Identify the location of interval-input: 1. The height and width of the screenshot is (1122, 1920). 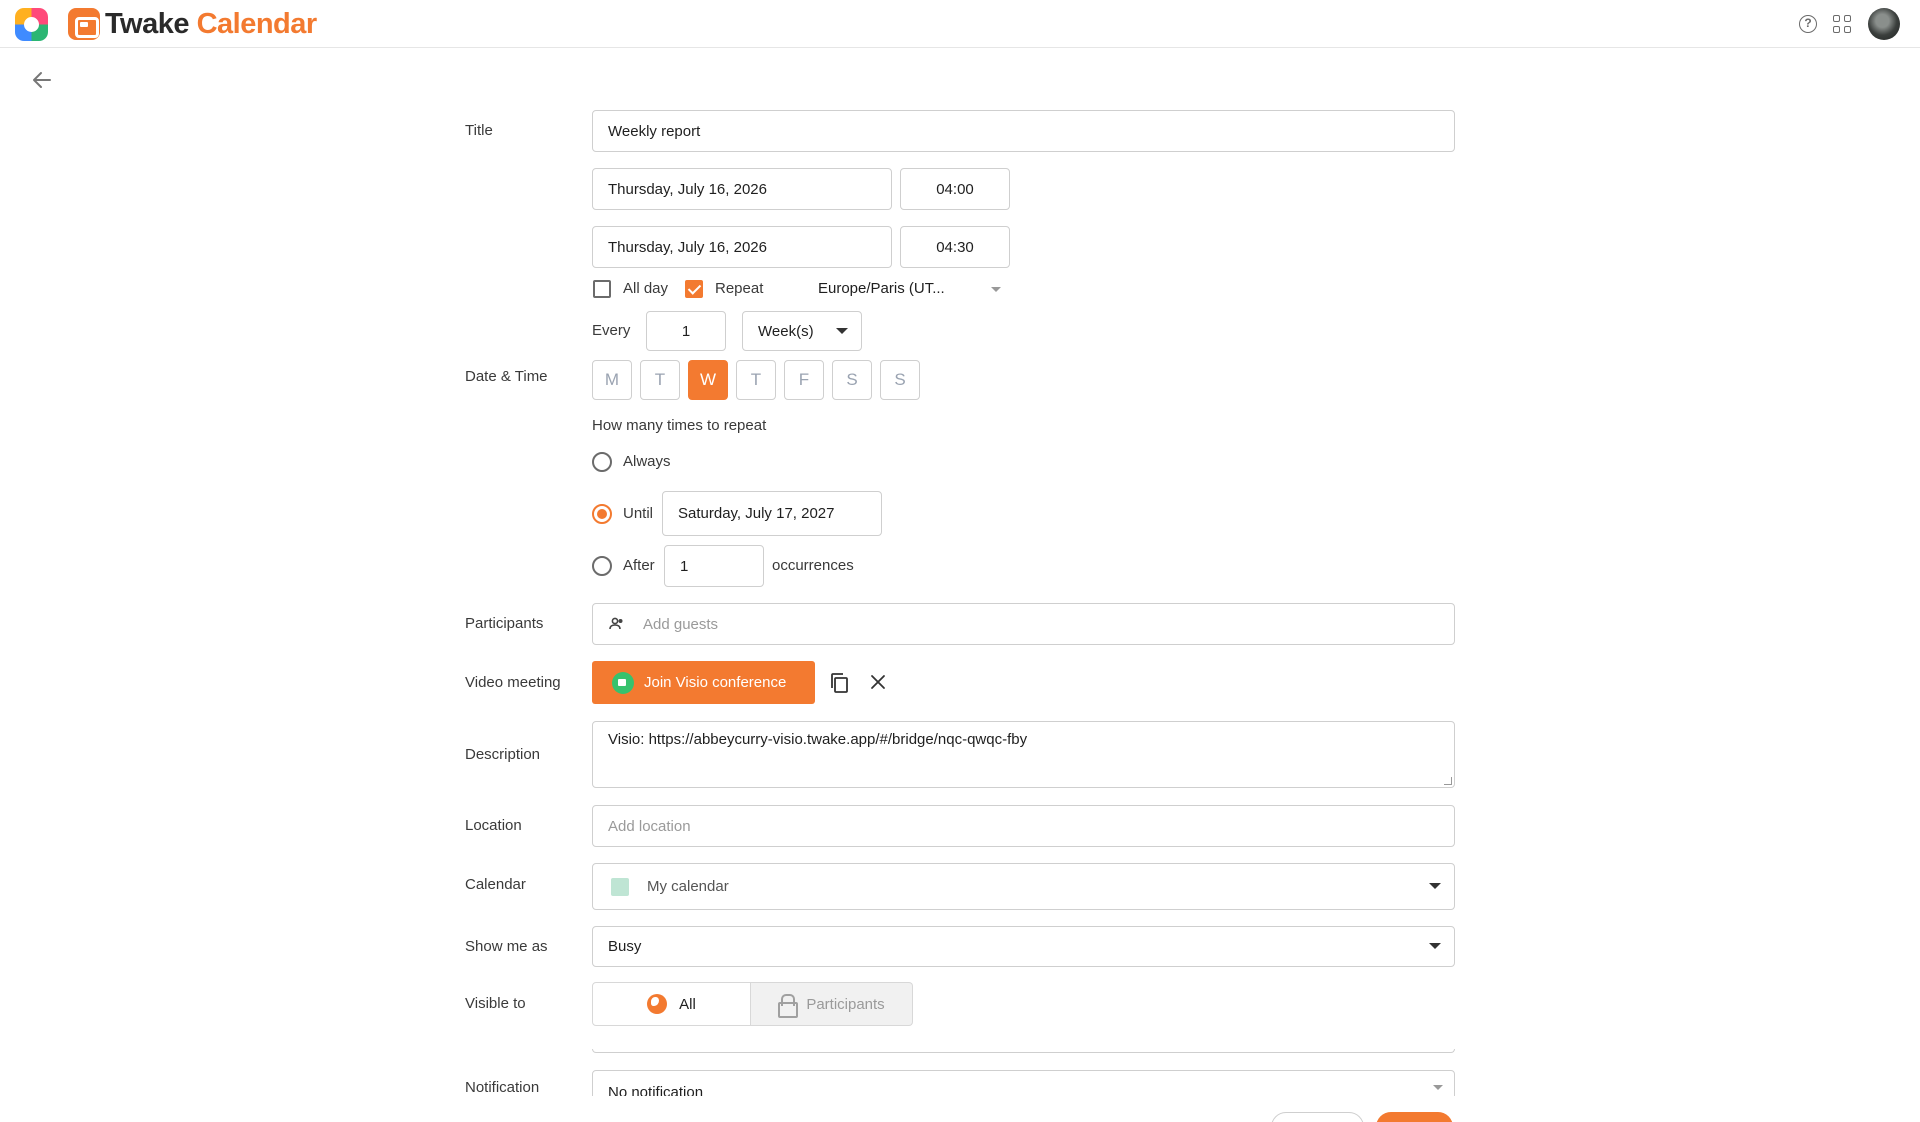
(686, 331).